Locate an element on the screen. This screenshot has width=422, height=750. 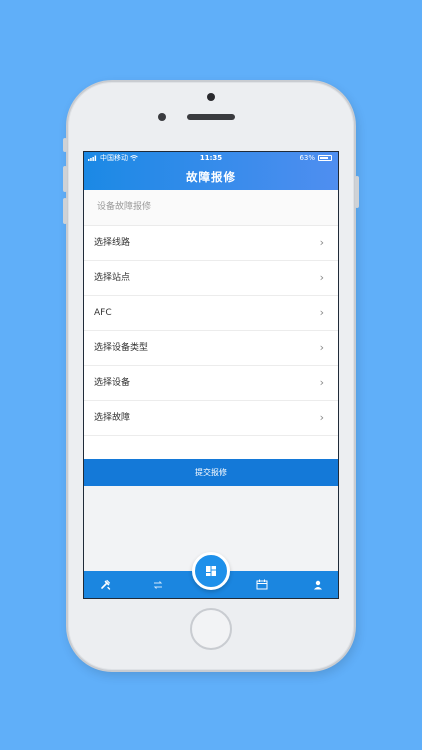
submit-repair-button: 提交报修 is located at coordinates (211, 472).